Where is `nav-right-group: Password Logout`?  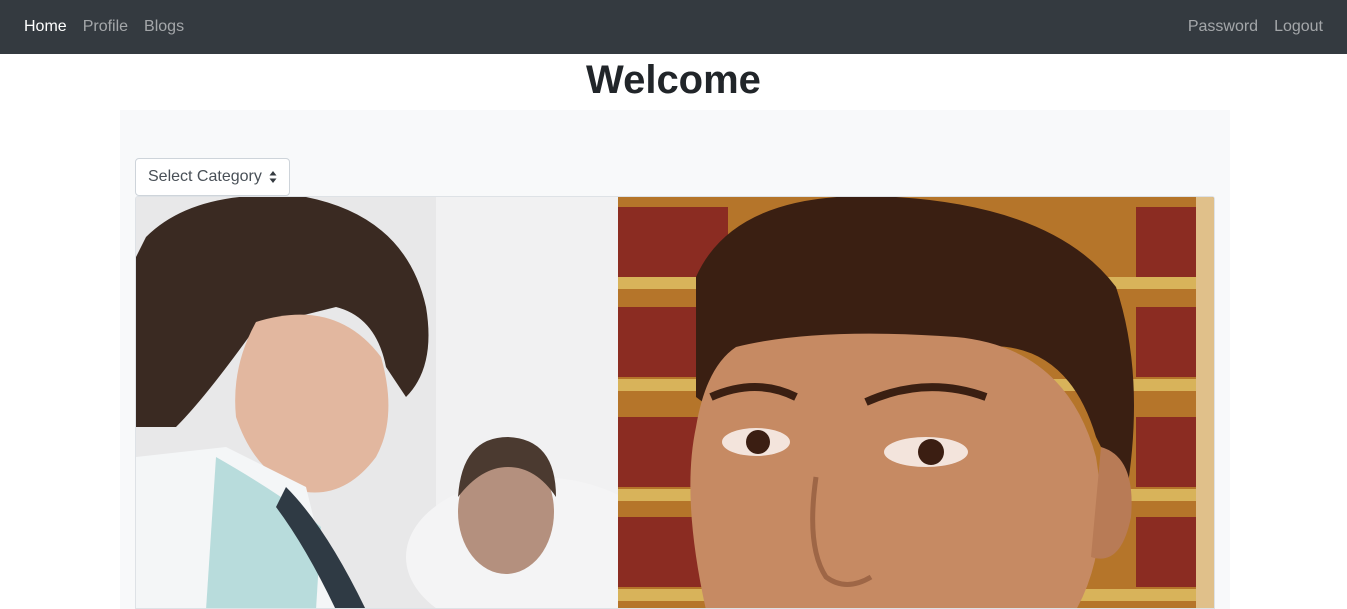
nav-right-group: Password Logout is located at coordinates (1255, 27).